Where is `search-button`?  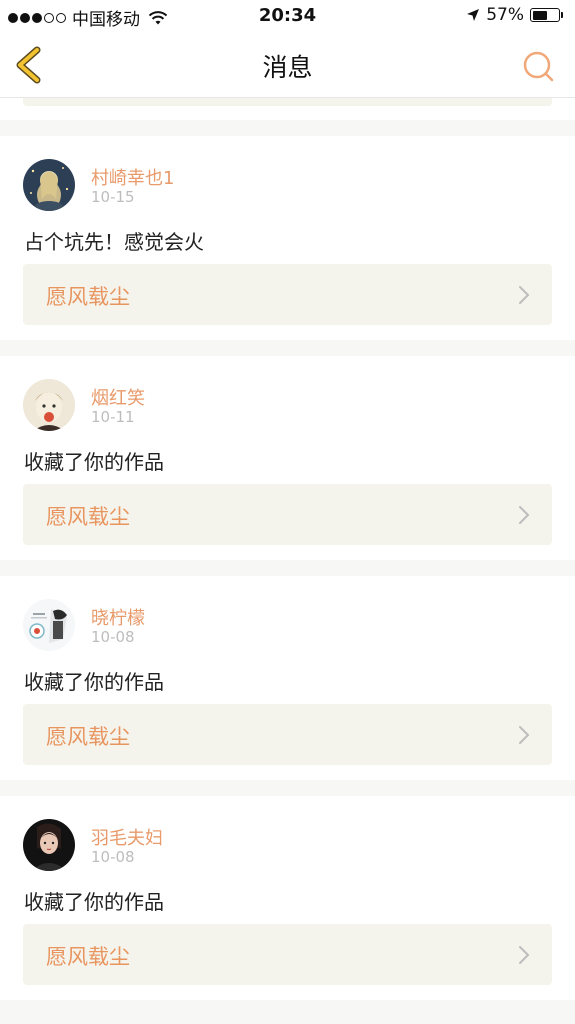
search-button is located at coordinates (538, 66).